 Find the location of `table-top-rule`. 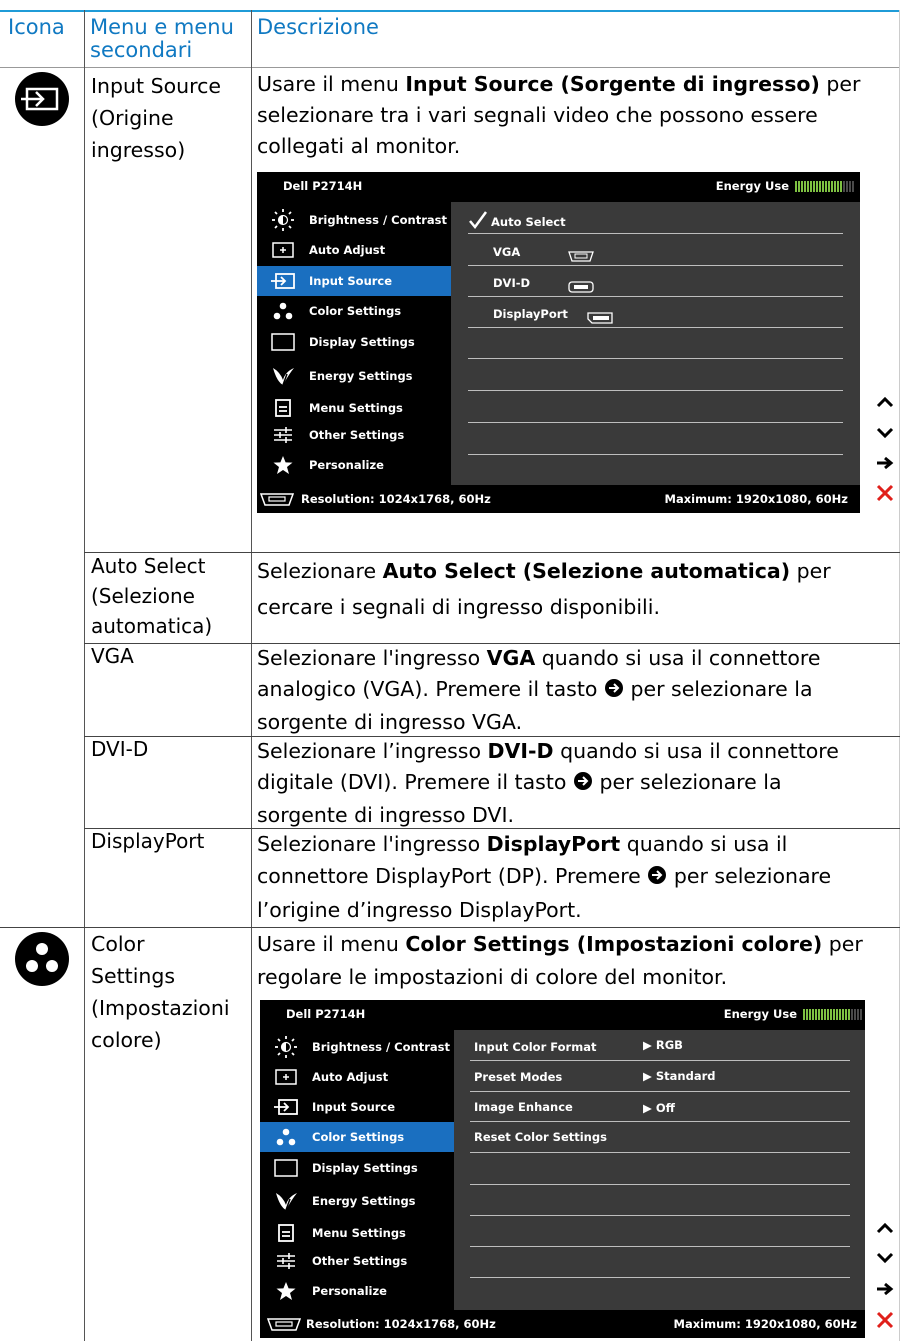

table-top-rule is located at coordinates (450, 11).